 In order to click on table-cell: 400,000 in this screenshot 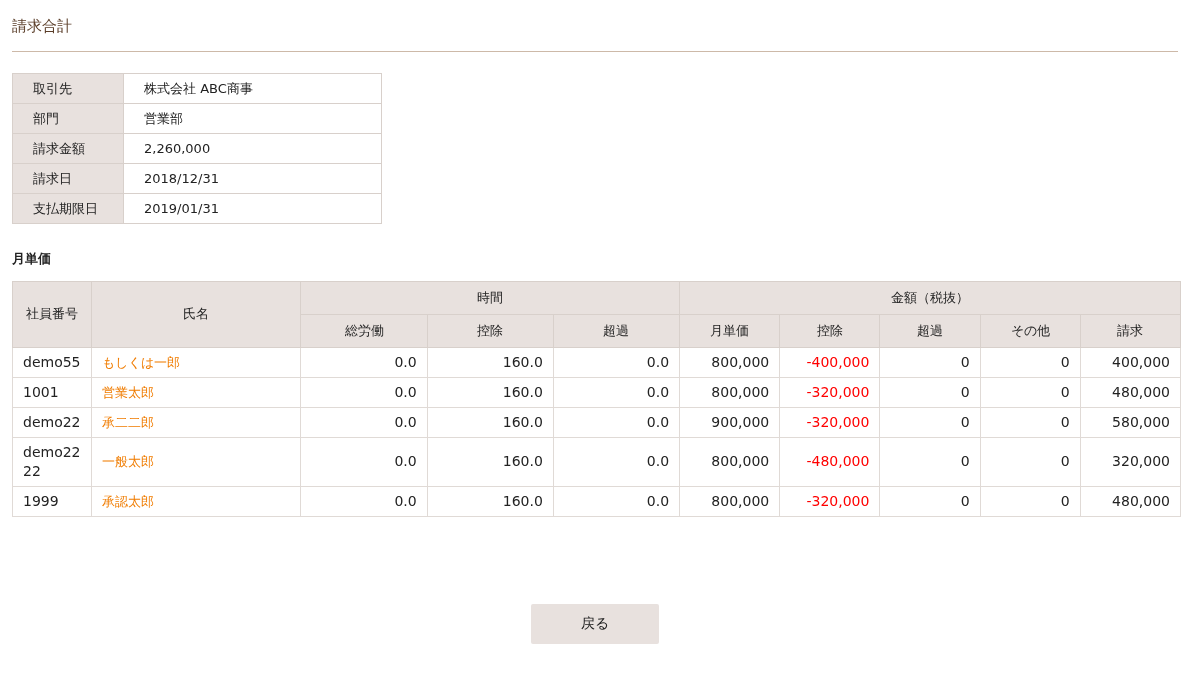, I will do `click(1130, 362)`.